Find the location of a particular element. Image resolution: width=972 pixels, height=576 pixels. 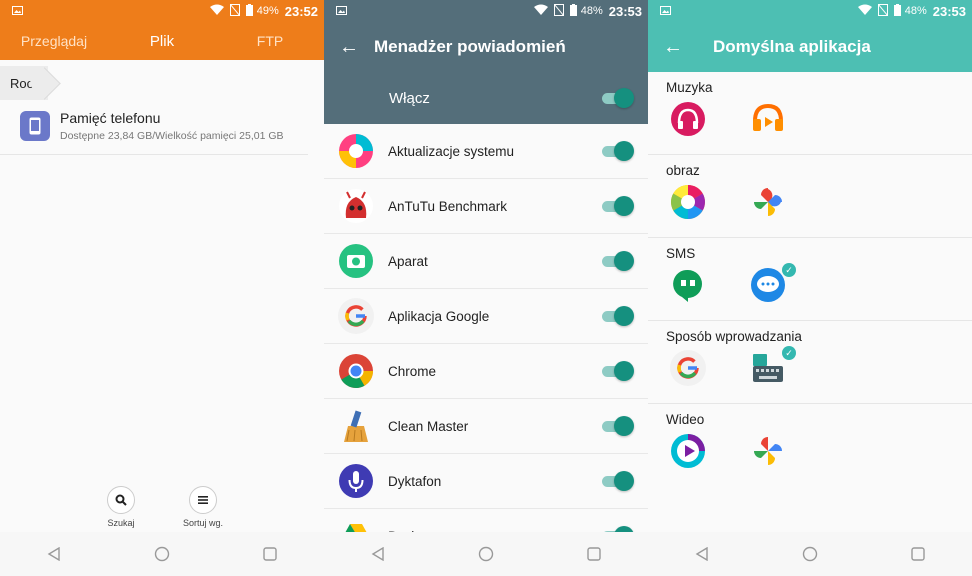

page-title: Menadżer powiadomień is located at coordinates (470, 46).